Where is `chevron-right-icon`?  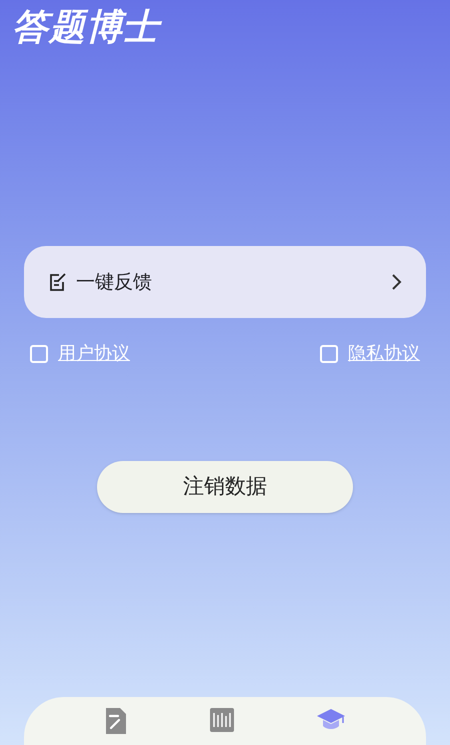
chevron-right-icon is located at coordinates (396, 282).